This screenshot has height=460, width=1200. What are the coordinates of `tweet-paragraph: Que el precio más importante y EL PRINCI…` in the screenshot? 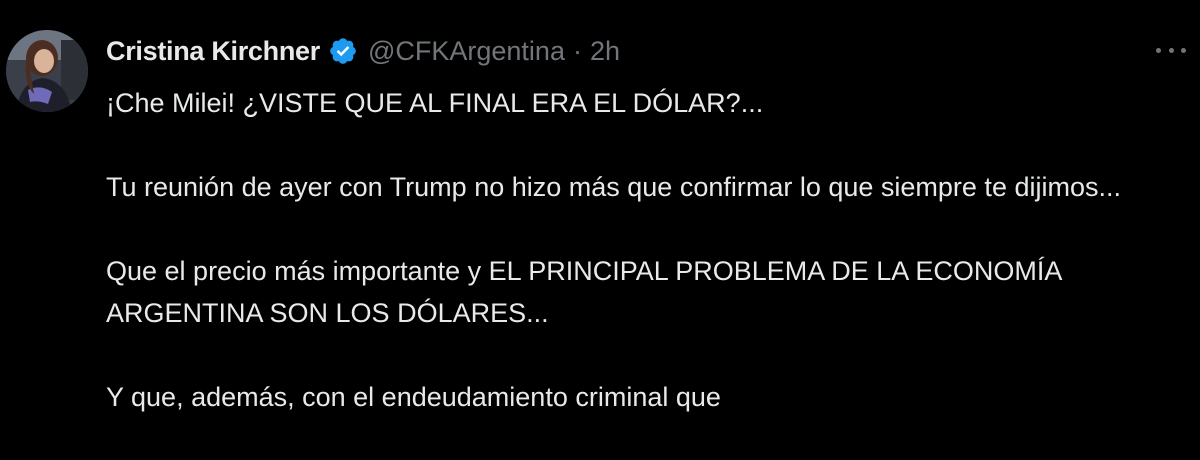 It's located at (583, 292).